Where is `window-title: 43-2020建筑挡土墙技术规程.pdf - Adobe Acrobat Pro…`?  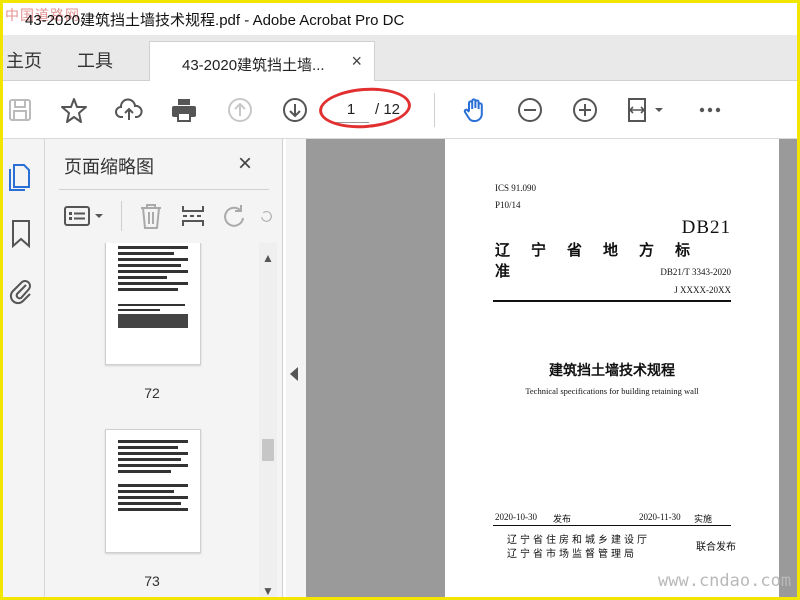 window-title: 43-2020建筑挡土墙技术规程.pdf - Adobe Acrobat Pro… is located at coordinates (215, 20).